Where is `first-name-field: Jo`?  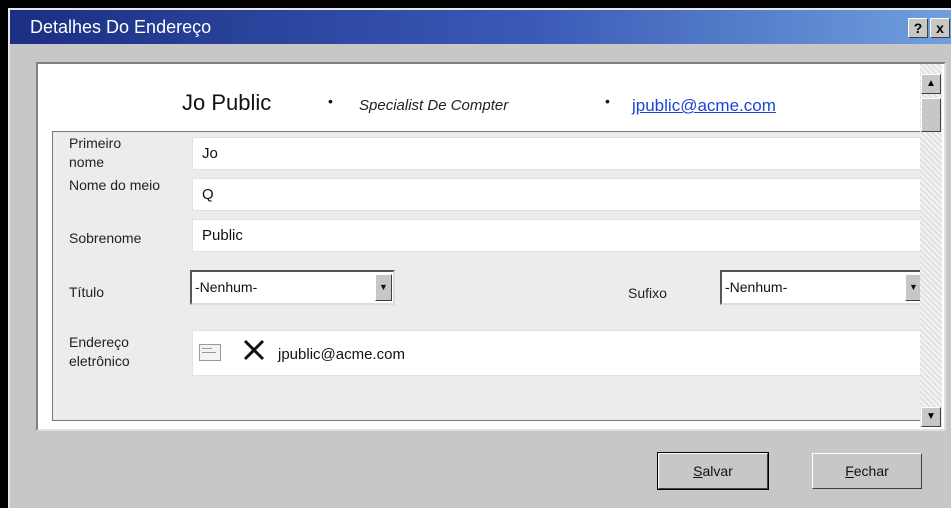 first-name-field: Jo is located at coordinates (557, 153).